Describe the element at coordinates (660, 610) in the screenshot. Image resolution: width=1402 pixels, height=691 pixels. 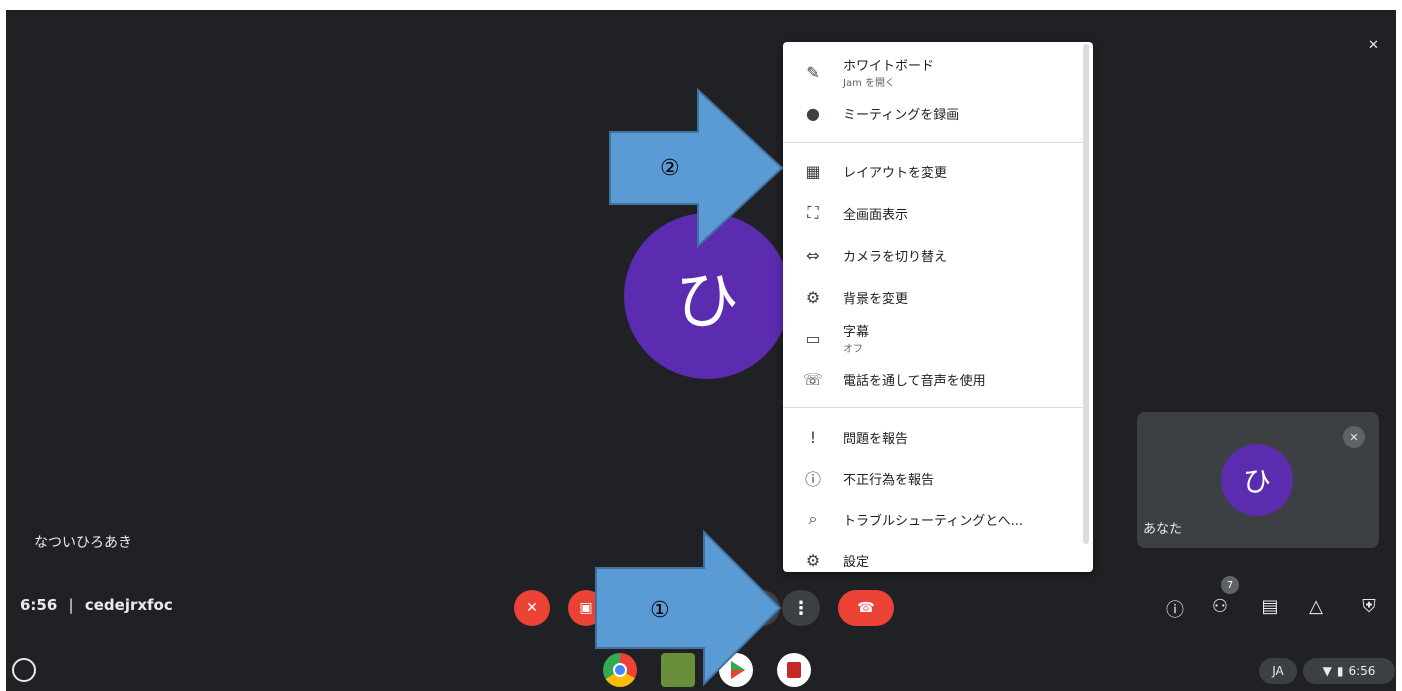
I see `annotation-label-1: ①` at that location.